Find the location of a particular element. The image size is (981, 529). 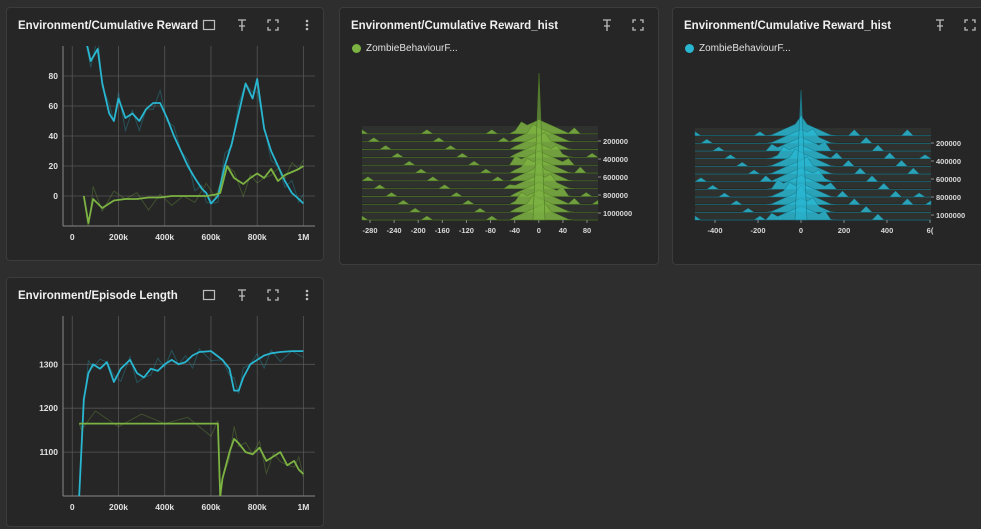

x-tick-label: -400 is located at coordinates (714, 230).